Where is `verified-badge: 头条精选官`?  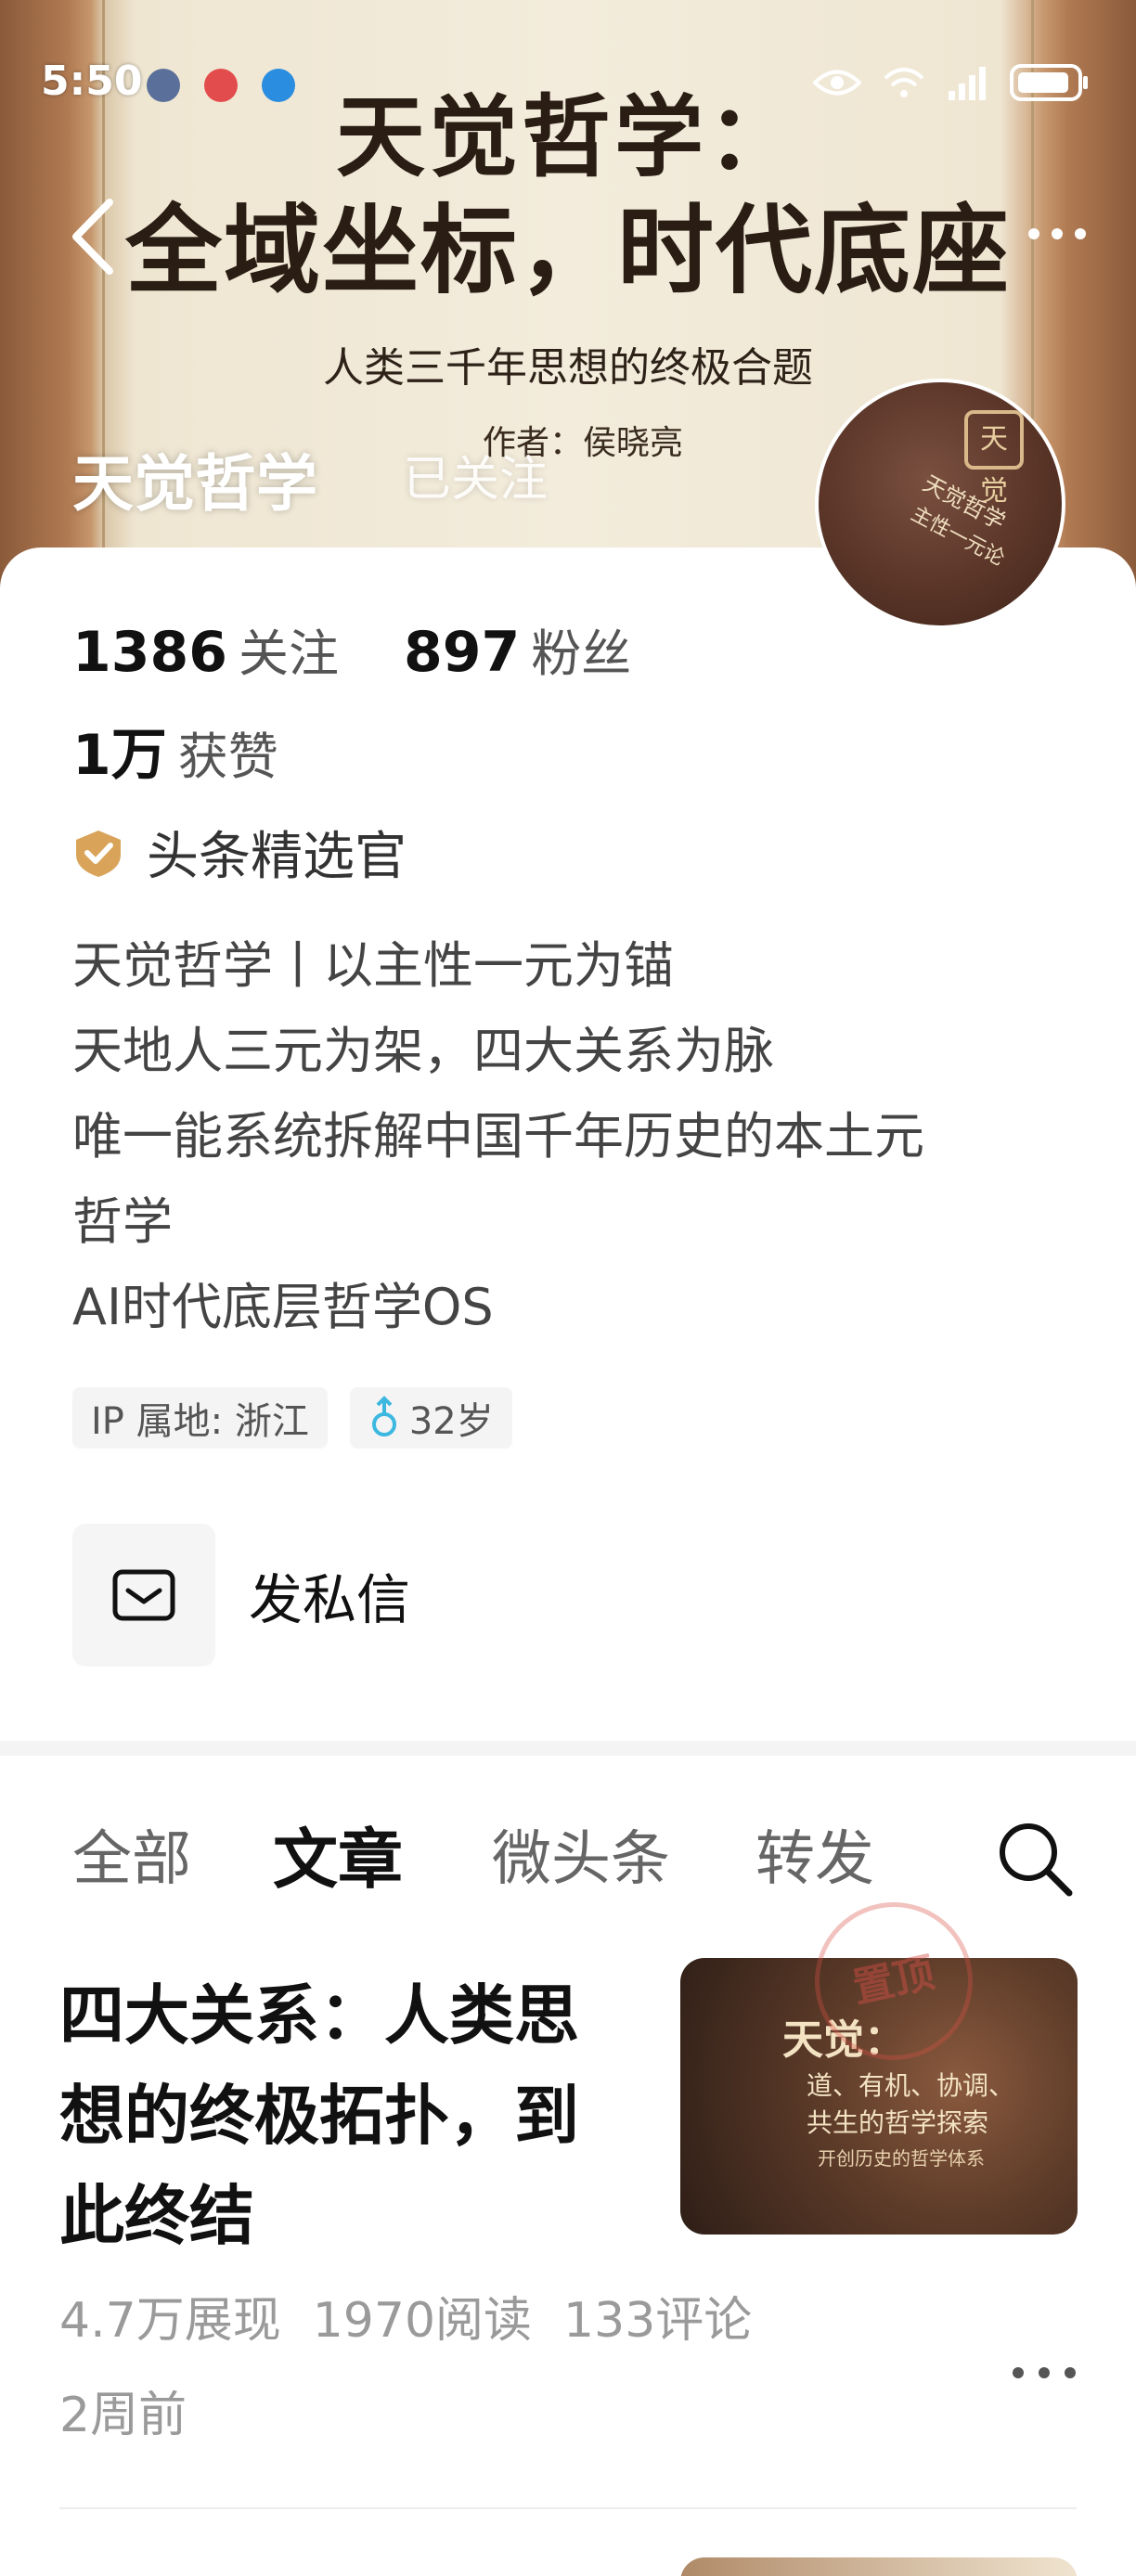 verified-badge: 头条精选官 is located at coordinates (238, 852).